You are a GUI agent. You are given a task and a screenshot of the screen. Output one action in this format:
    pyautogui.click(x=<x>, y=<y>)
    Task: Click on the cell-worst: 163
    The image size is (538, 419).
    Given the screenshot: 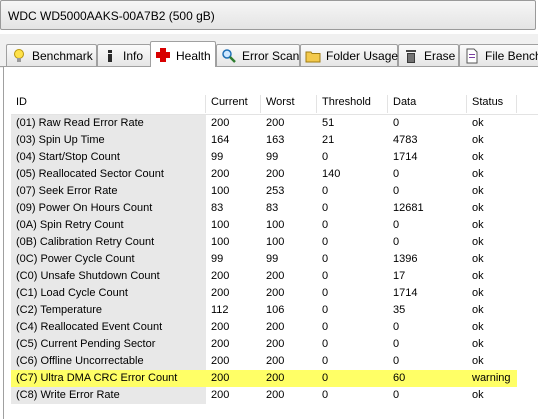 What is the action you would take?
    pyautogui.click(x=275, y=140)
    